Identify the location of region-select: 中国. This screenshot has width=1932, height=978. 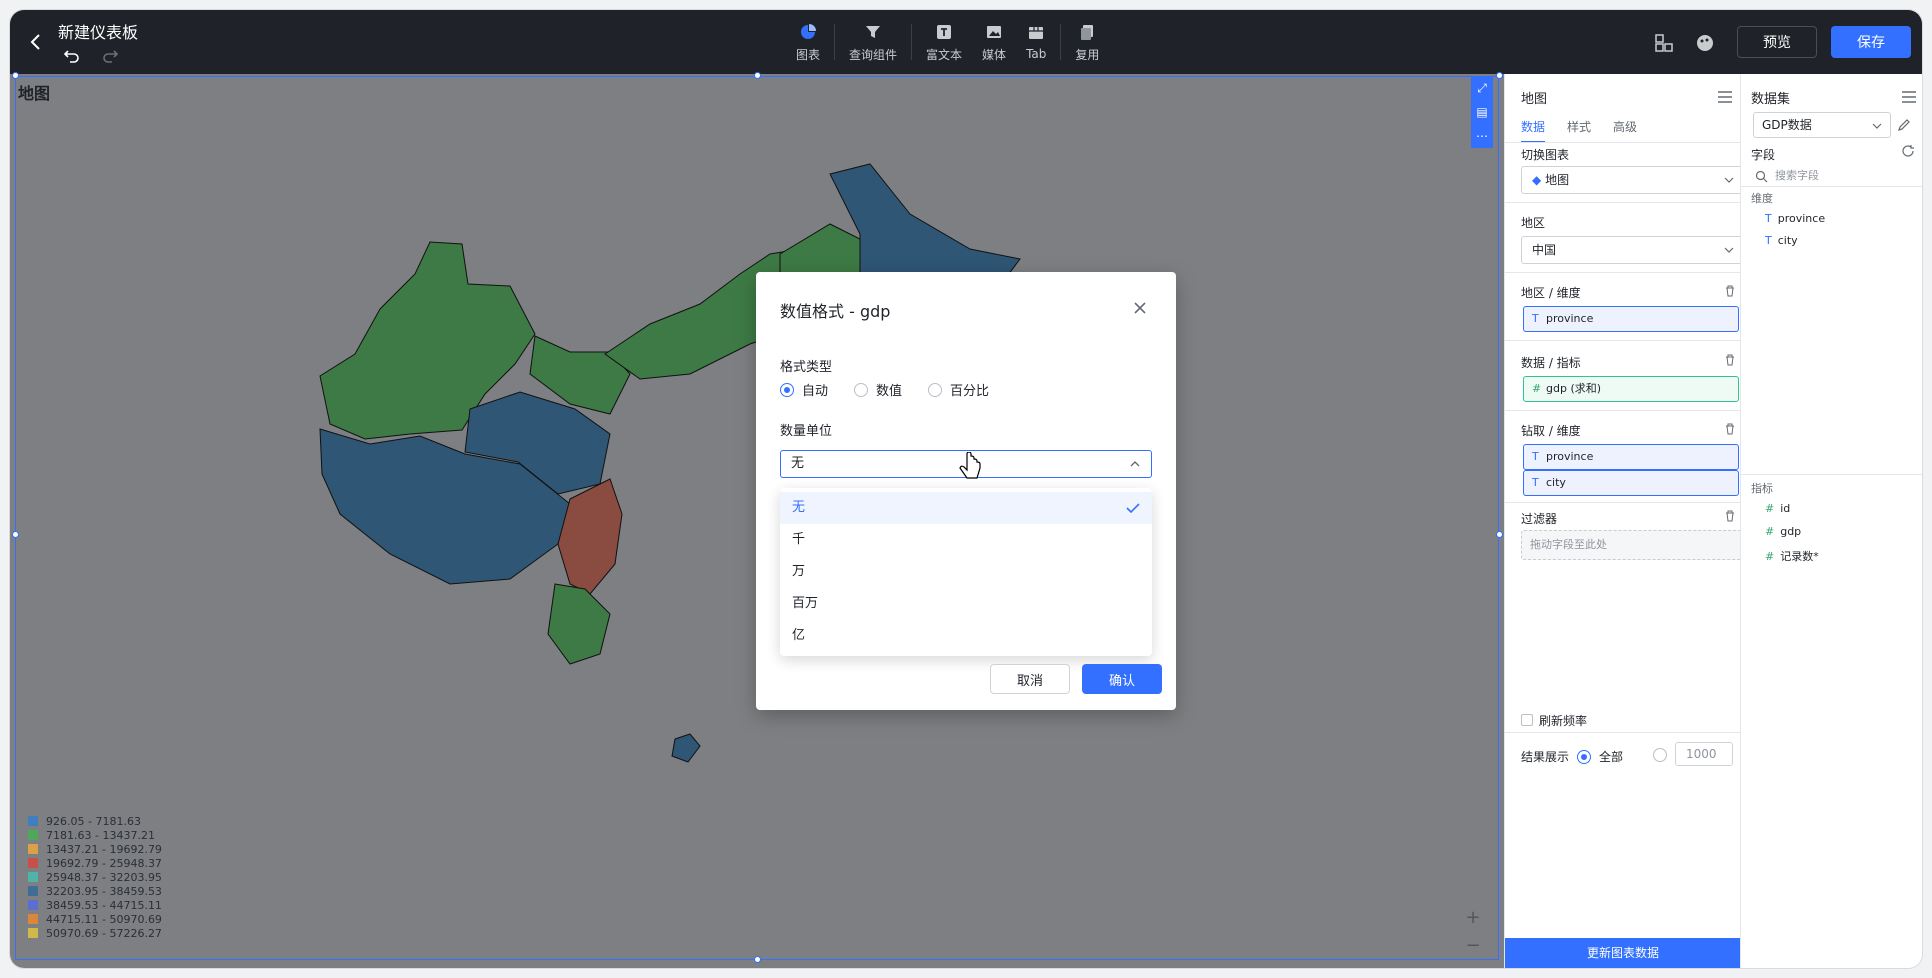
(1632, 250).